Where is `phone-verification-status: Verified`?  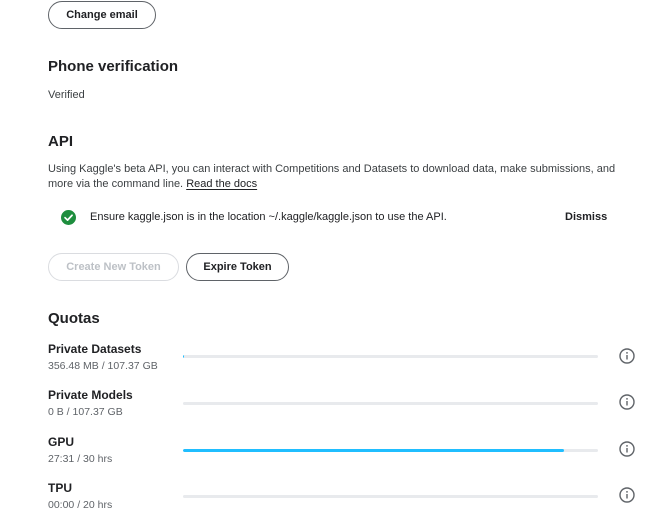
phone-verification-status: Verified is located at coordinates (66, 95).